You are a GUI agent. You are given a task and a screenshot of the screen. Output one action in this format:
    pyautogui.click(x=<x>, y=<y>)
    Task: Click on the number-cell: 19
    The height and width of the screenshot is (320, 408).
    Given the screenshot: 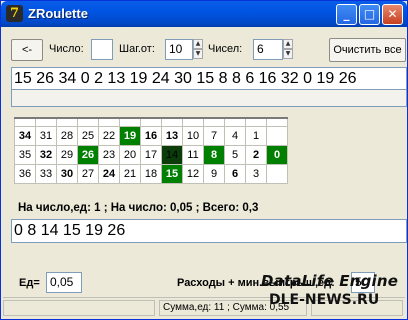 What is the action you would take?
    pyautogui.click(x=130, y=135)
    